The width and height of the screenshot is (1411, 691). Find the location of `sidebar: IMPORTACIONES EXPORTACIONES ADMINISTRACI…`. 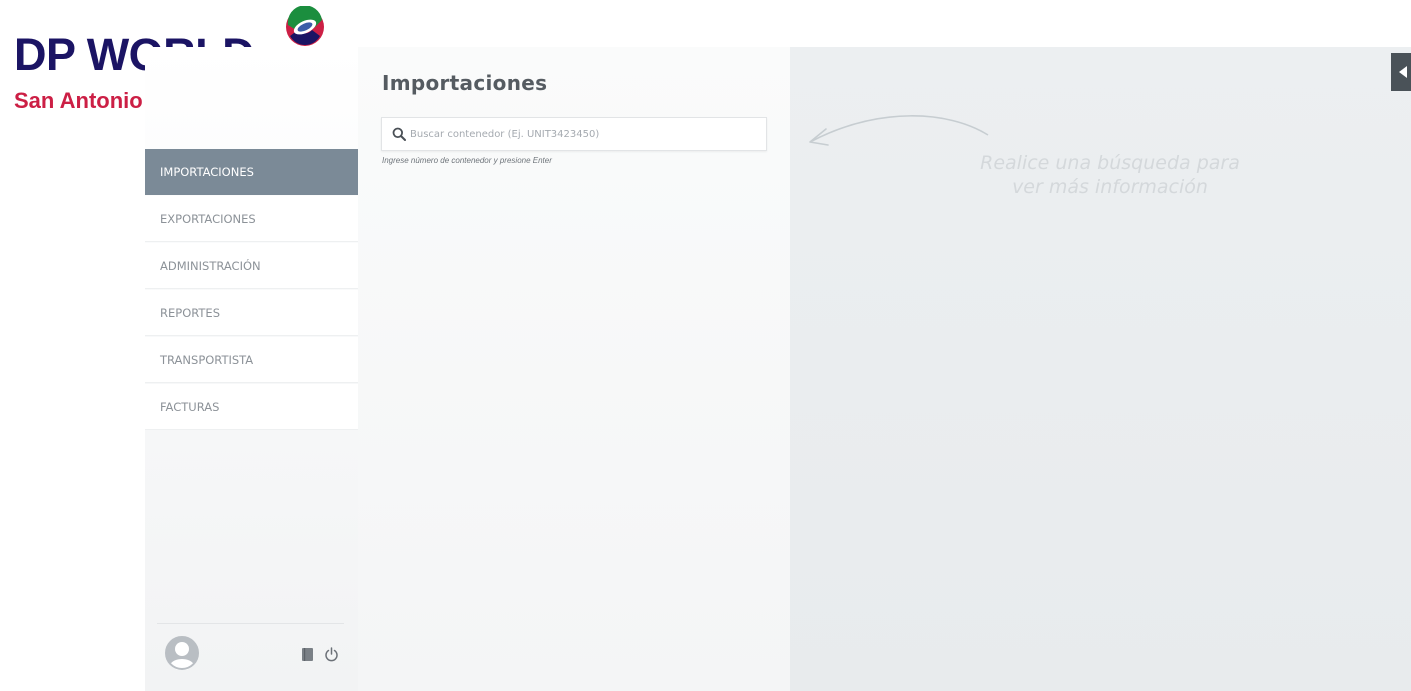

sidebar: IMPORTACIONES EXPORTACIONES ADMINISTRACI… is located at coordinates (251, 369).